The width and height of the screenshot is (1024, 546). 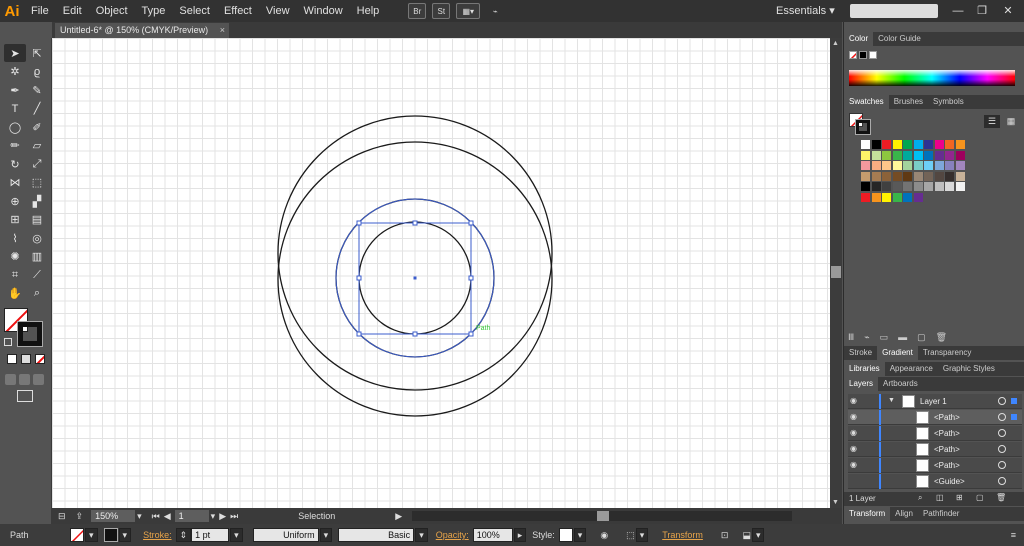 I want to click on tab-libraries: Libraries, so click(x=864, y=369).